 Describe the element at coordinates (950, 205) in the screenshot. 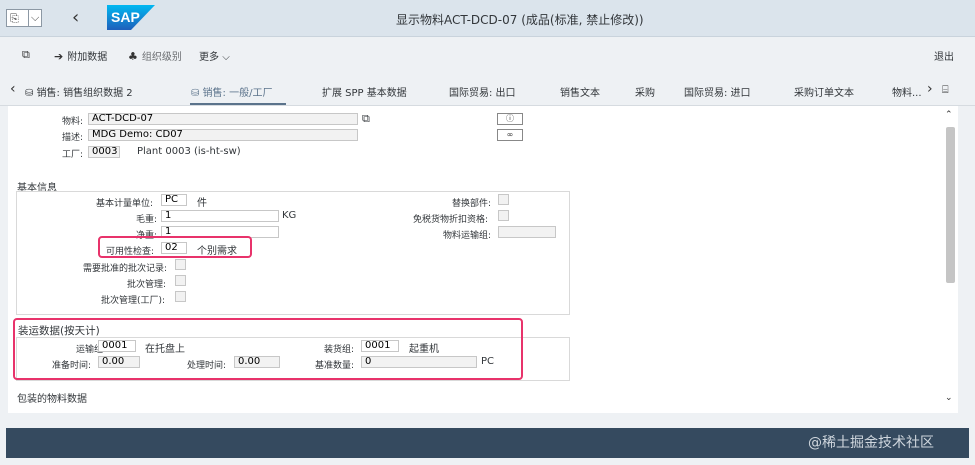

I see `scrollbar-thumb` at that location.